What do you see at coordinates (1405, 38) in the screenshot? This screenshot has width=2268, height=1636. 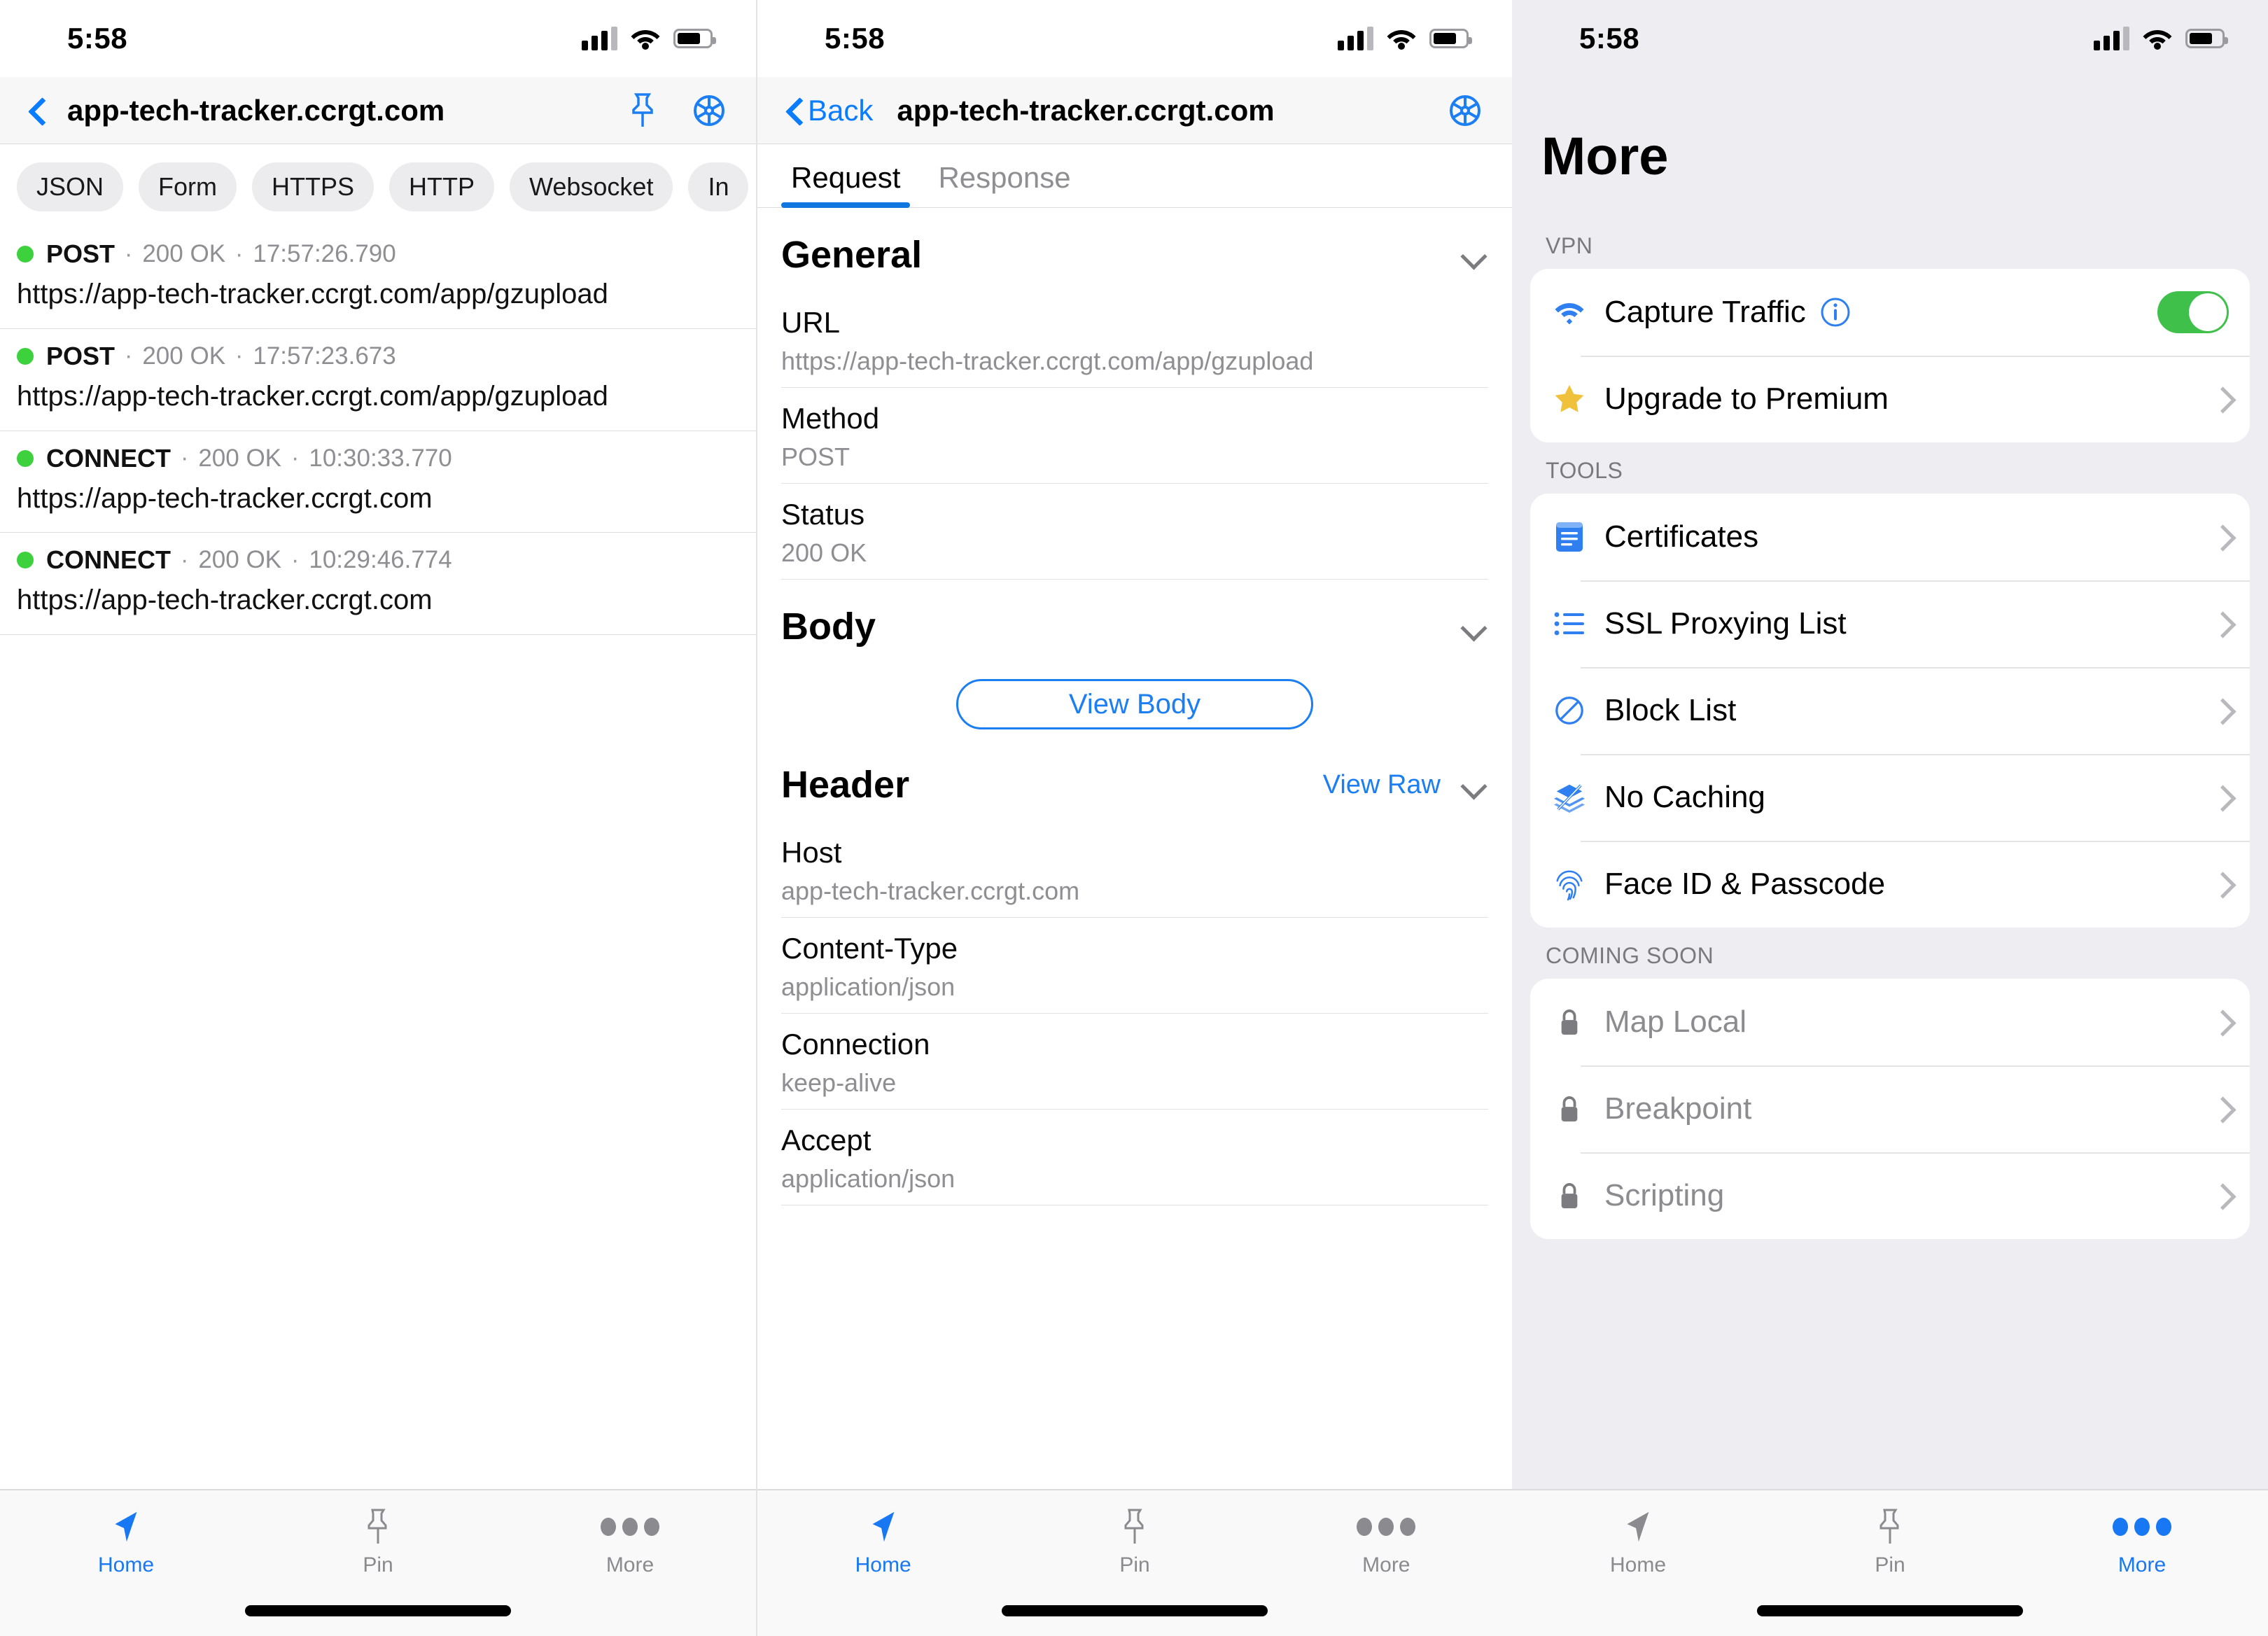 I see `status-bar-icons` at bounding box center [1405, 38].